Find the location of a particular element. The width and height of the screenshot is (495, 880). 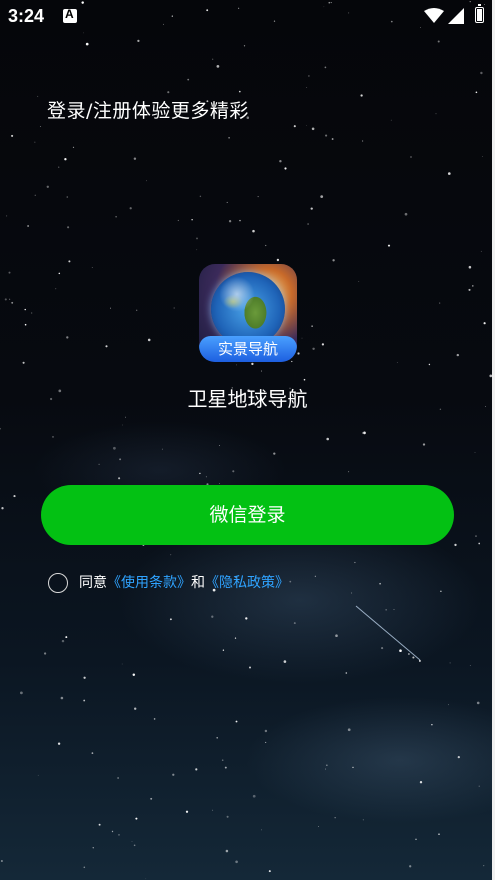

wechat-login-button: 微信登录 is located at coordinates (247, 515).